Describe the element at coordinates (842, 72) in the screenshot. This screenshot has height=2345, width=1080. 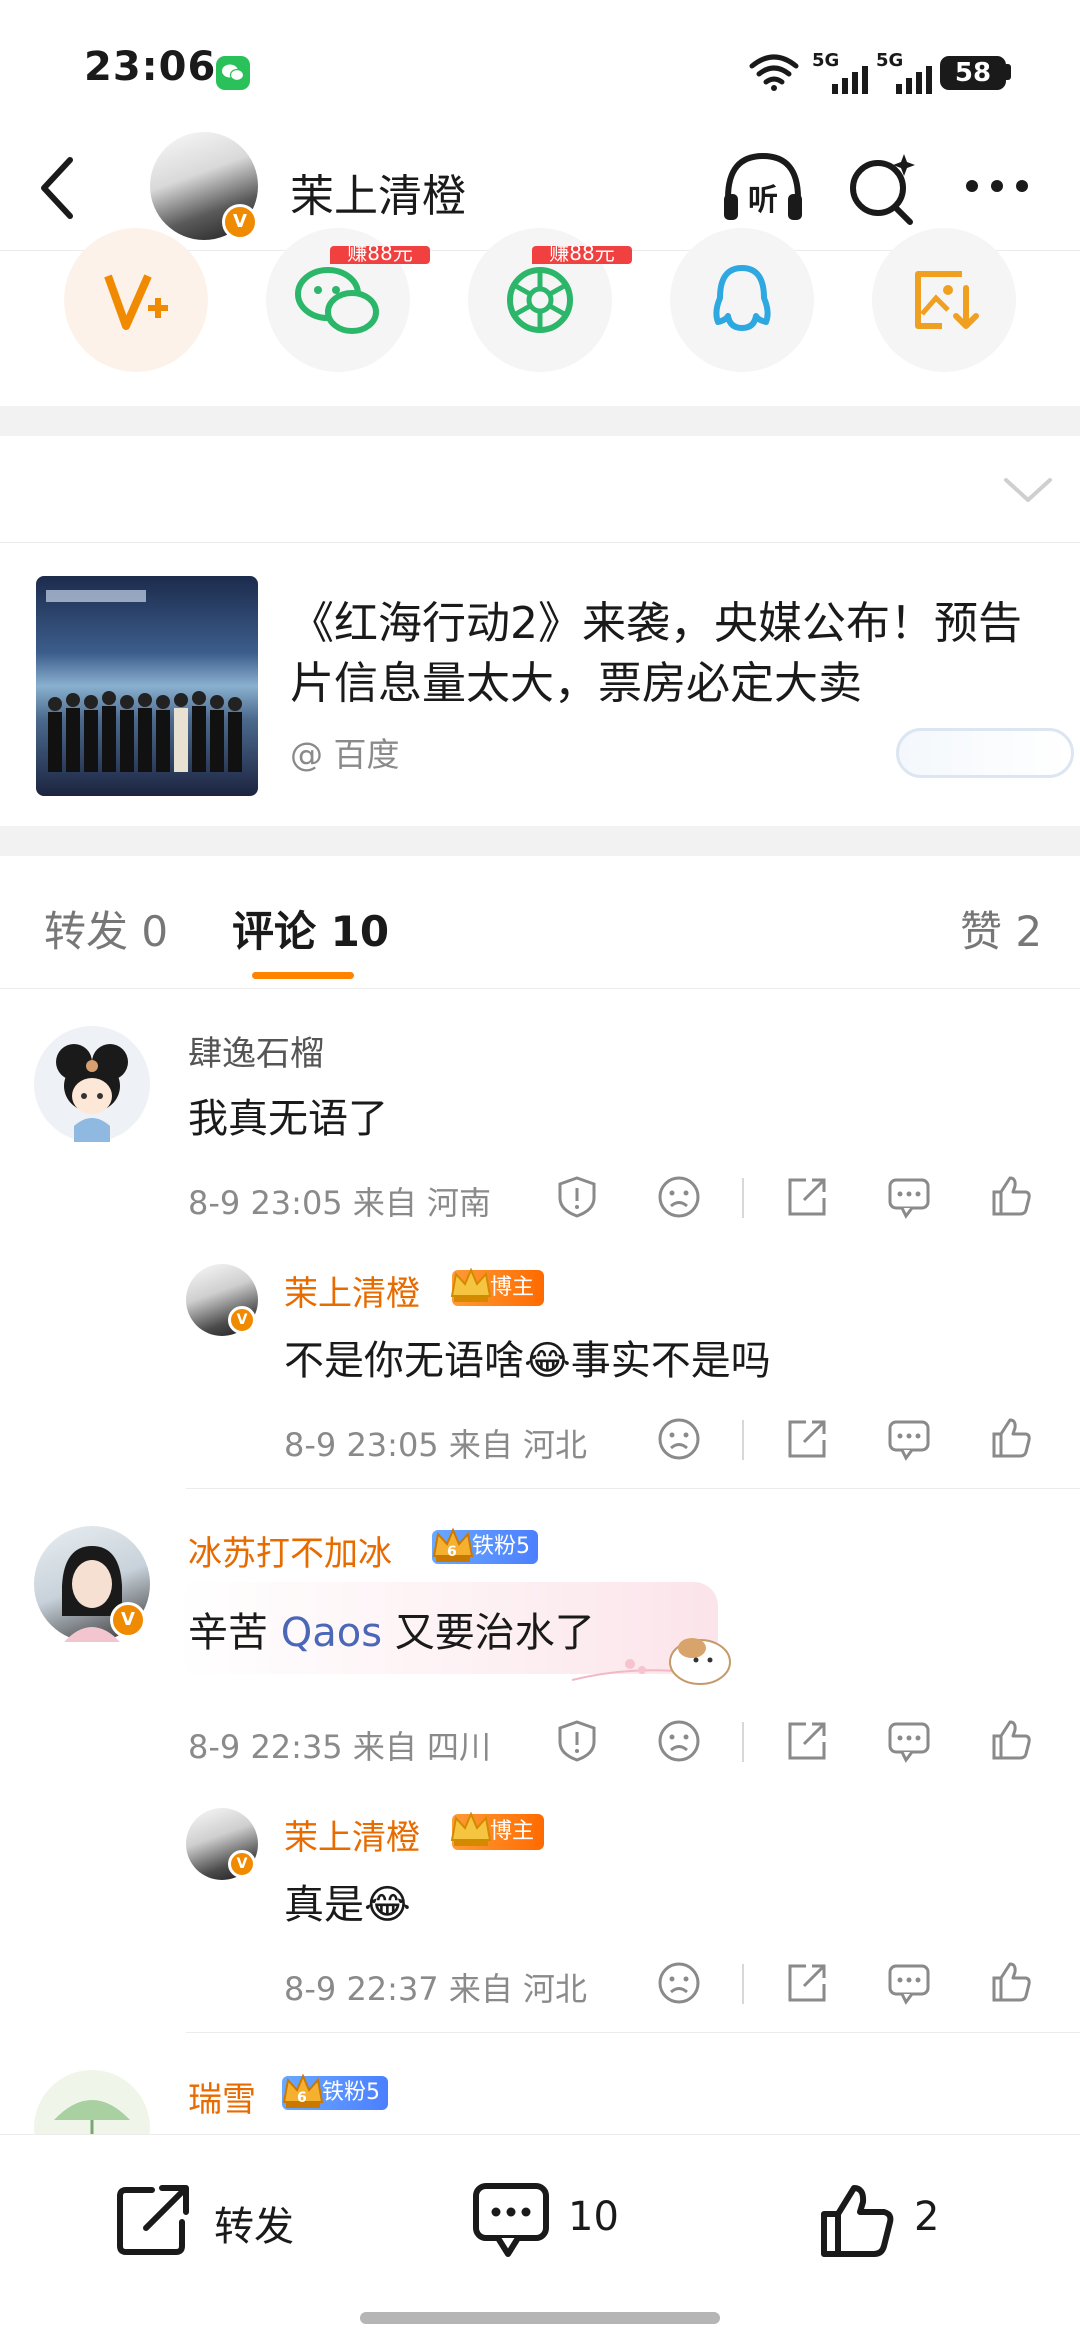
I see `cell-signal-icon: 5G` at that location.